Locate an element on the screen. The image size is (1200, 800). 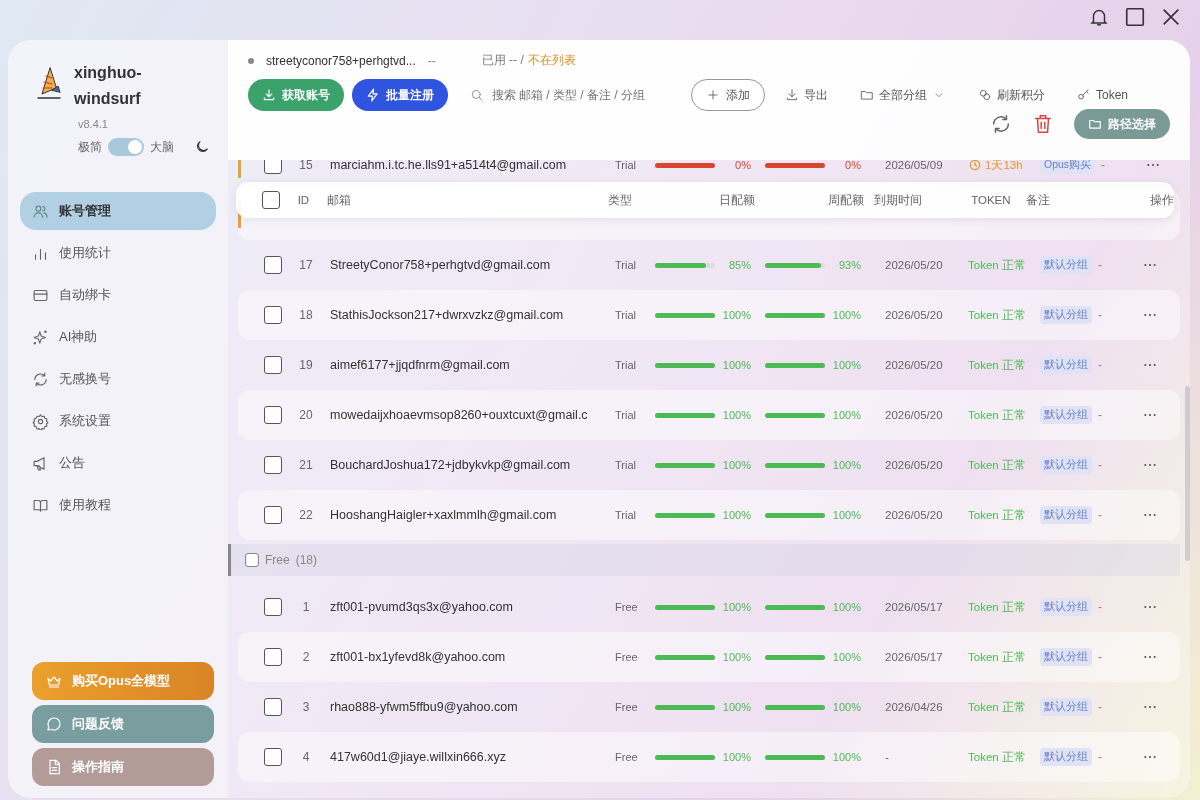
email-text: StathisJockson217+dwrxvzkz@gmail.com is located at coordinates (447, 315).